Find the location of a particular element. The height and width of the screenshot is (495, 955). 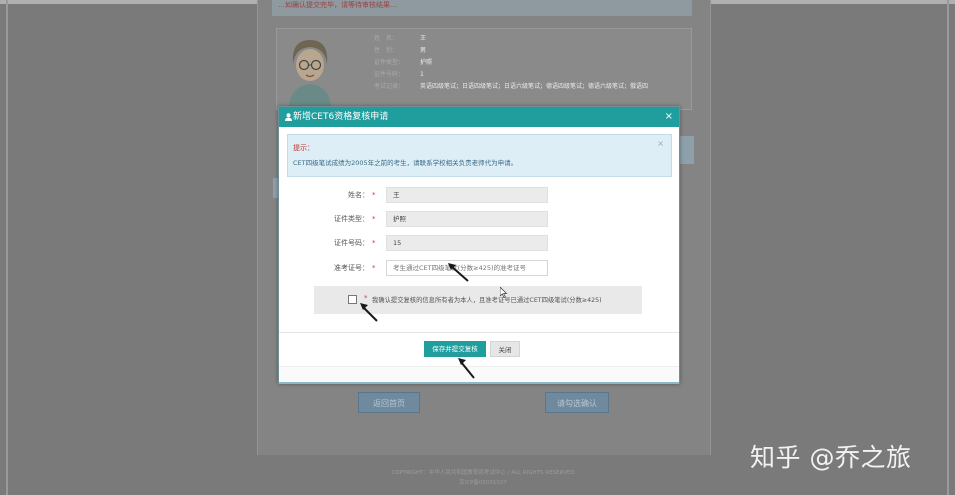

back-home-button: 返回首页 is located at coordinates (389, 402).